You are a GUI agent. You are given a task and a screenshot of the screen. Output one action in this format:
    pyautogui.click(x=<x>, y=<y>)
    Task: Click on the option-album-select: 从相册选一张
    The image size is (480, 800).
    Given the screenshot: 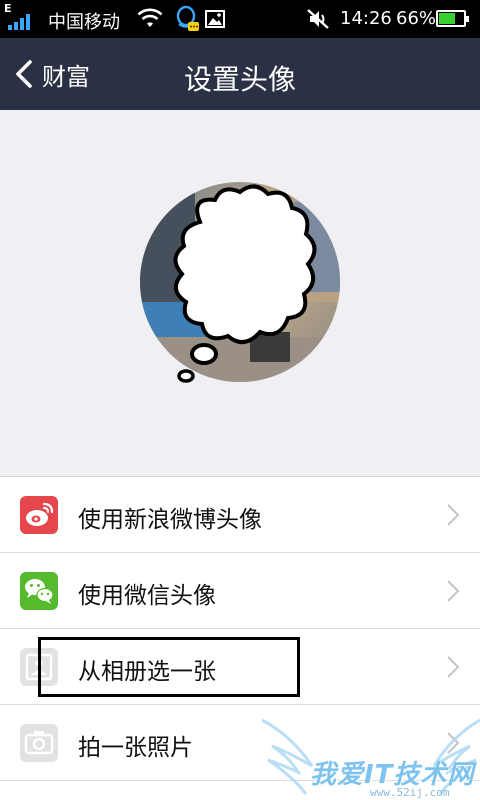 What is the action you would take?
    pyautogui.click(x=240, y=667)
    